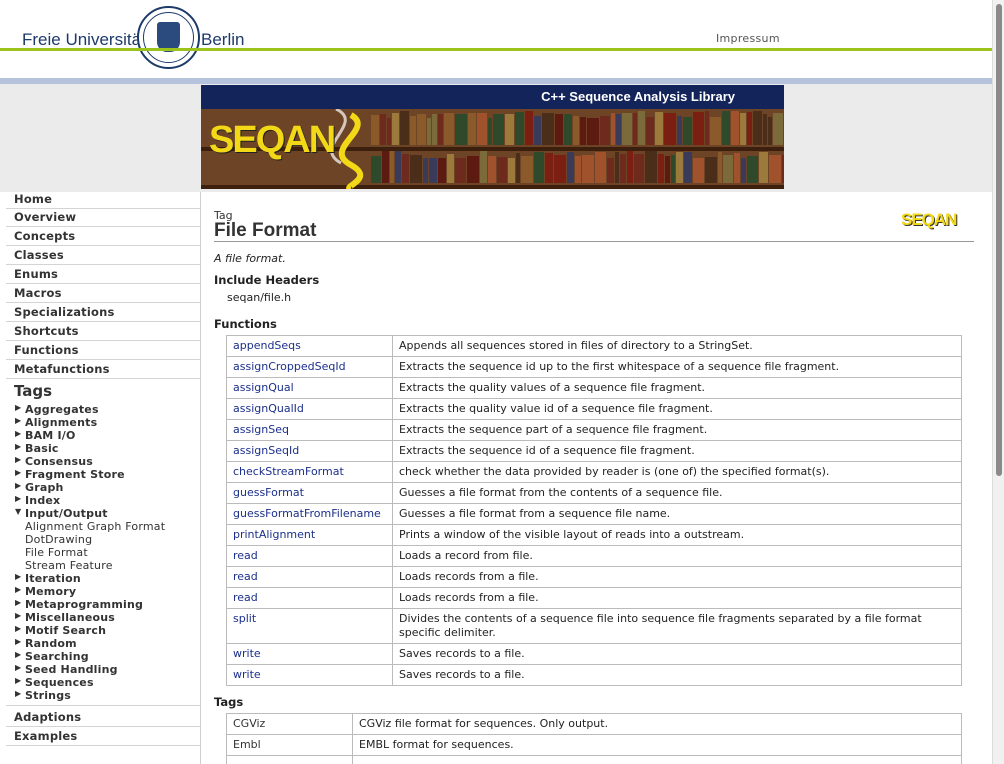 This screenshot has height=764, width=1004. I want to click on nav-tag-seed-handling: ▶ Seed Handling, so click(66, 669).